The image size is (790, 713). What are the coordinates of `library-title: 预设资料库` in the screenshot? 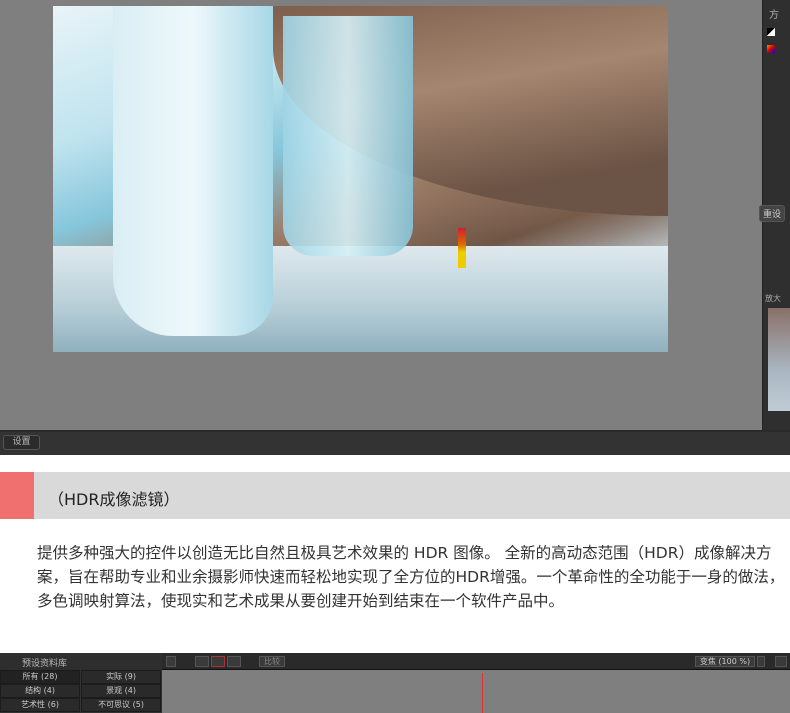 It's located at (81, 661).